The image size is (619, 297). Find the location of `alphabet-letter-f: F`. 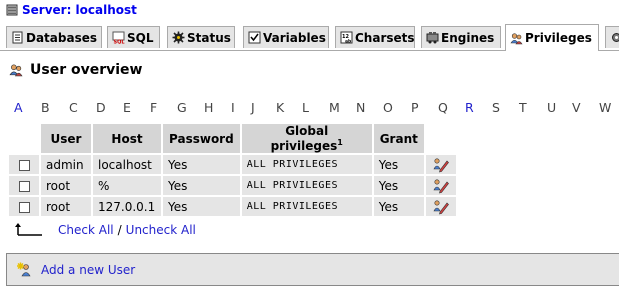

alphabet-letter-f: F is located at coordinates (154, 107).